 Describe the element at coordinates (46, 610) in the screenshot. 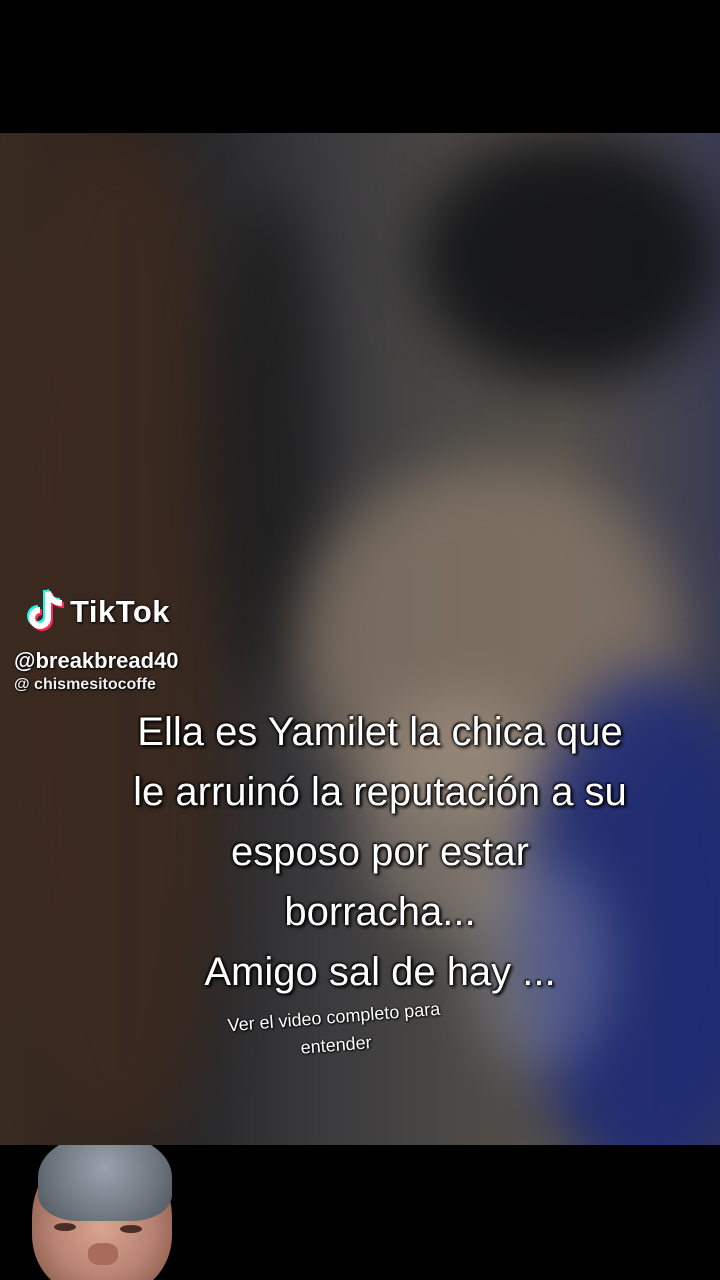

I see `tiktok-note-icon` at that location.